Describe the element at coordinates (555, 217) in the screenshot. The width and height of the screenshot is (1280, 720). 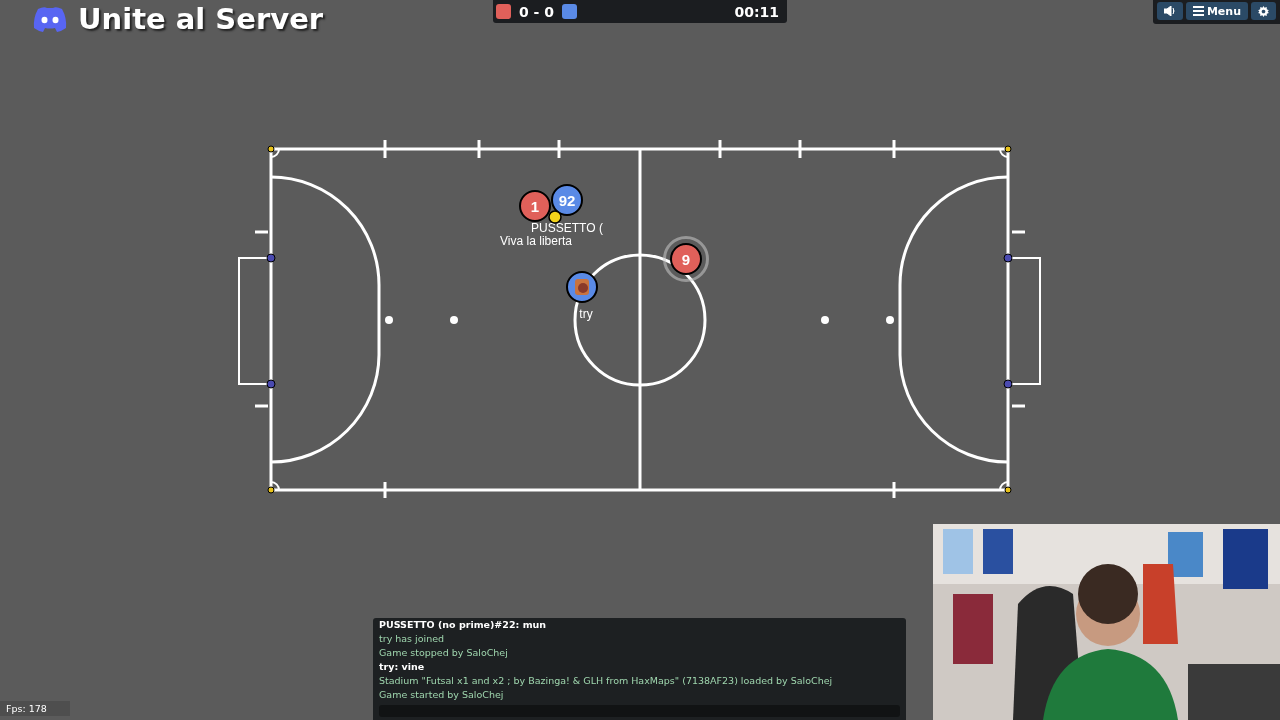
I see `ball` at that location.